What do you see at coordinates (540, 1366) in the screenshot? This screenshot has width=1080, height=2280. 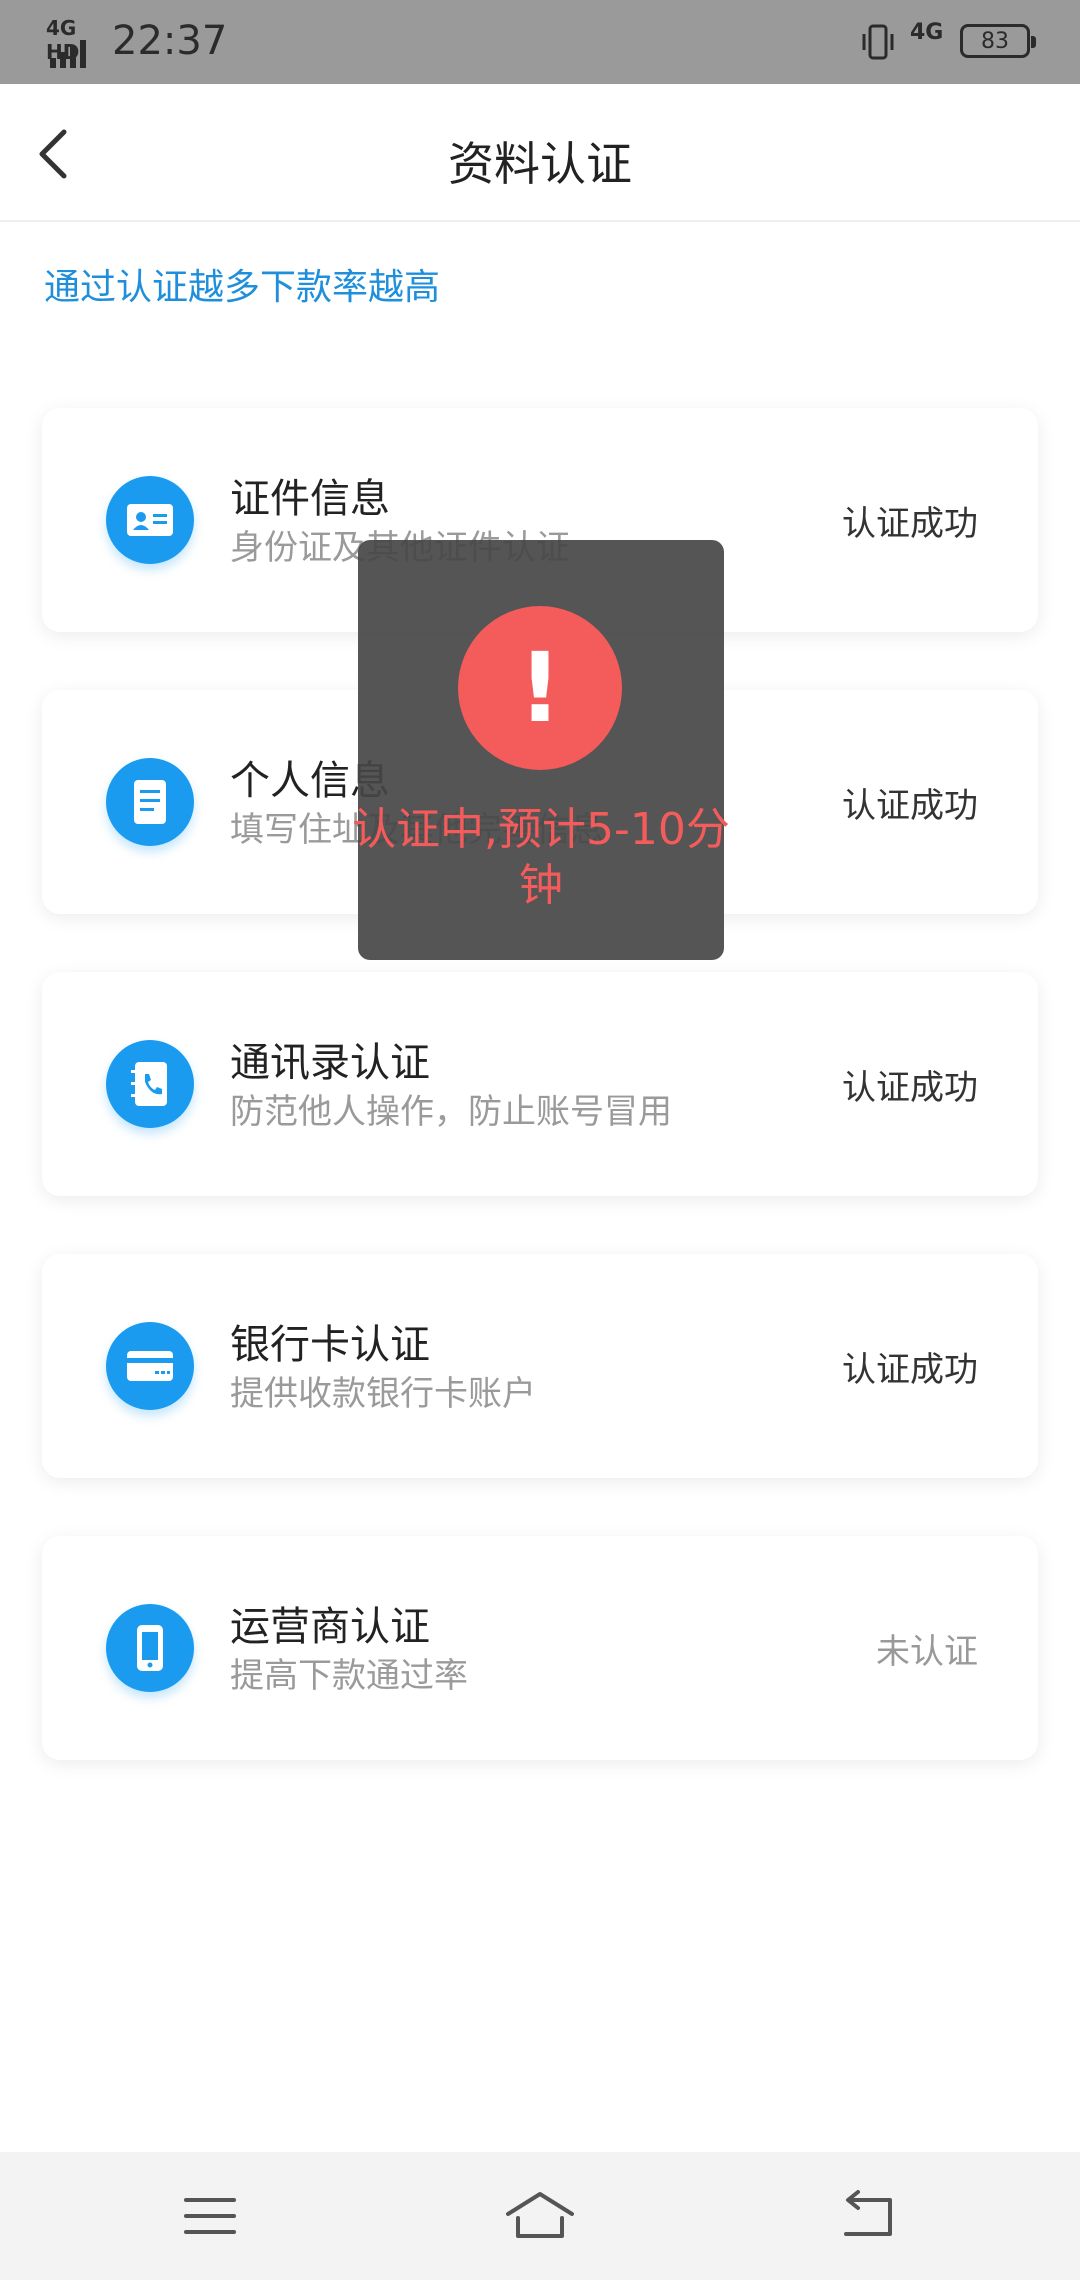 I see `card-bank-card: 银行卡认证 提供收款银行卡账户 认证成功` at bounding box center [540, 1366].